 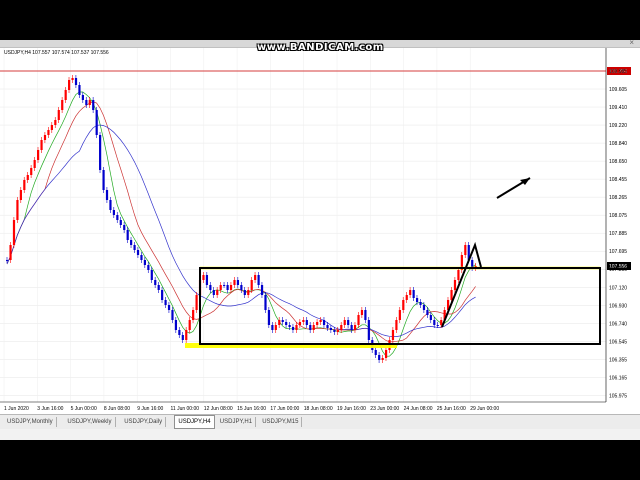 I want to click on price-tick-label: 107.695, so click(x=618, y=252).